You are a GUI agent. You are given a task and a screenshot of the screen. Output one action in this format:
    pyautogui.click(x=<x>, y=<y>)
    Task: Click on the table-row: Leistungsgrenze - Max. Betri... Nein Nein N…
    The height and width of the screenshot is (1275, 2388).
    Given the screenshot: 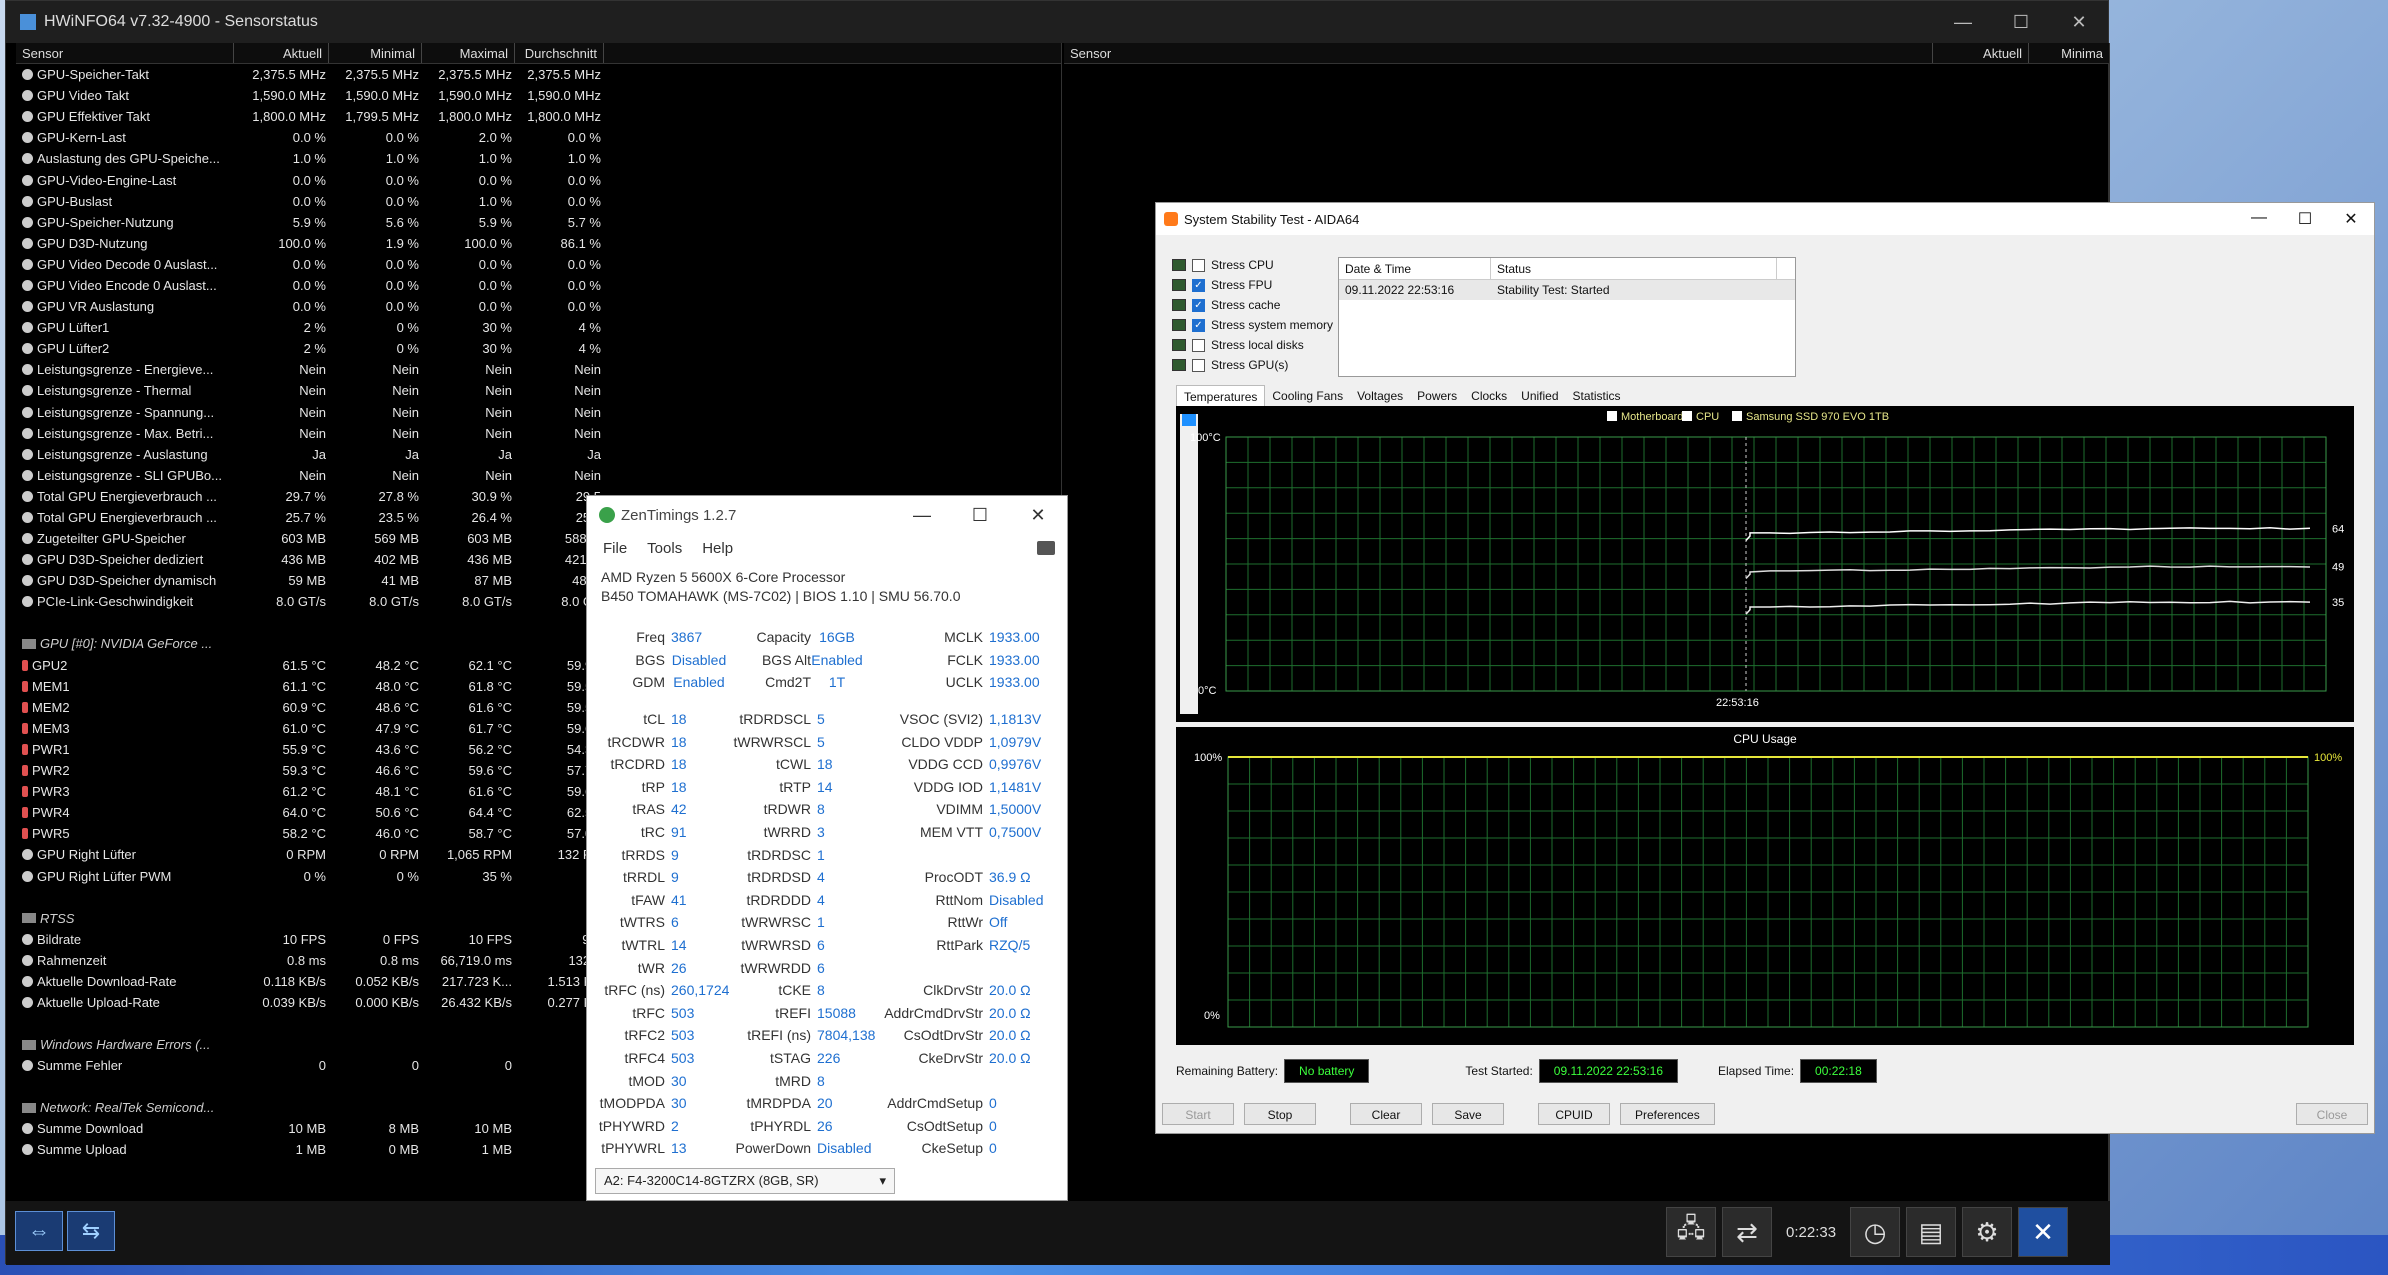 What is the action you would take?
    pyautogui.click(x=538, y=433)
    